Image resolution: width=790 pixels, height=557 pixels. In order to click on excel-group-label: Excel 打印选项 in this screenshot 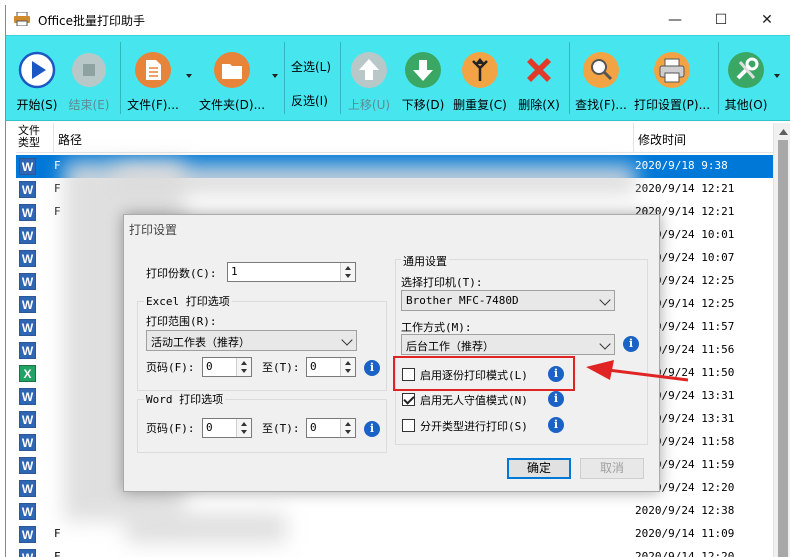, I will do `click(188, 301)`.